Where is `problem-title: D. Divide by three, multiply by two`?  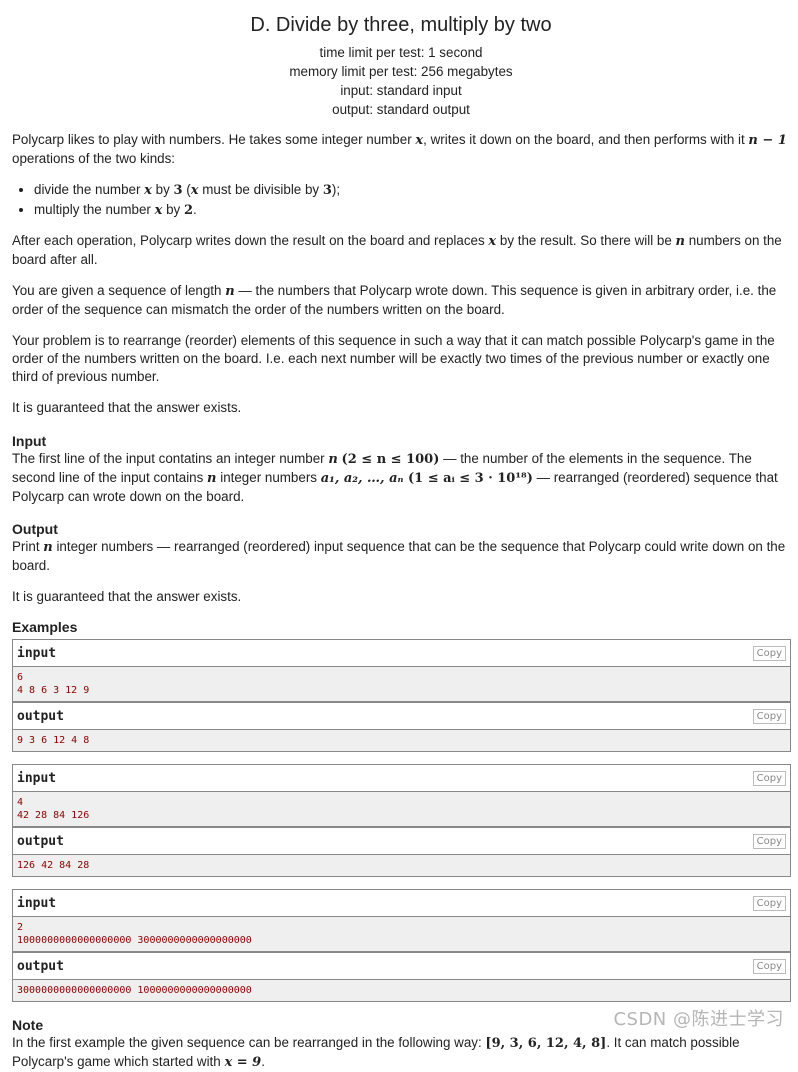 problem-title: D. Divide by three, multiply by two is located at coordinates (401, 25).